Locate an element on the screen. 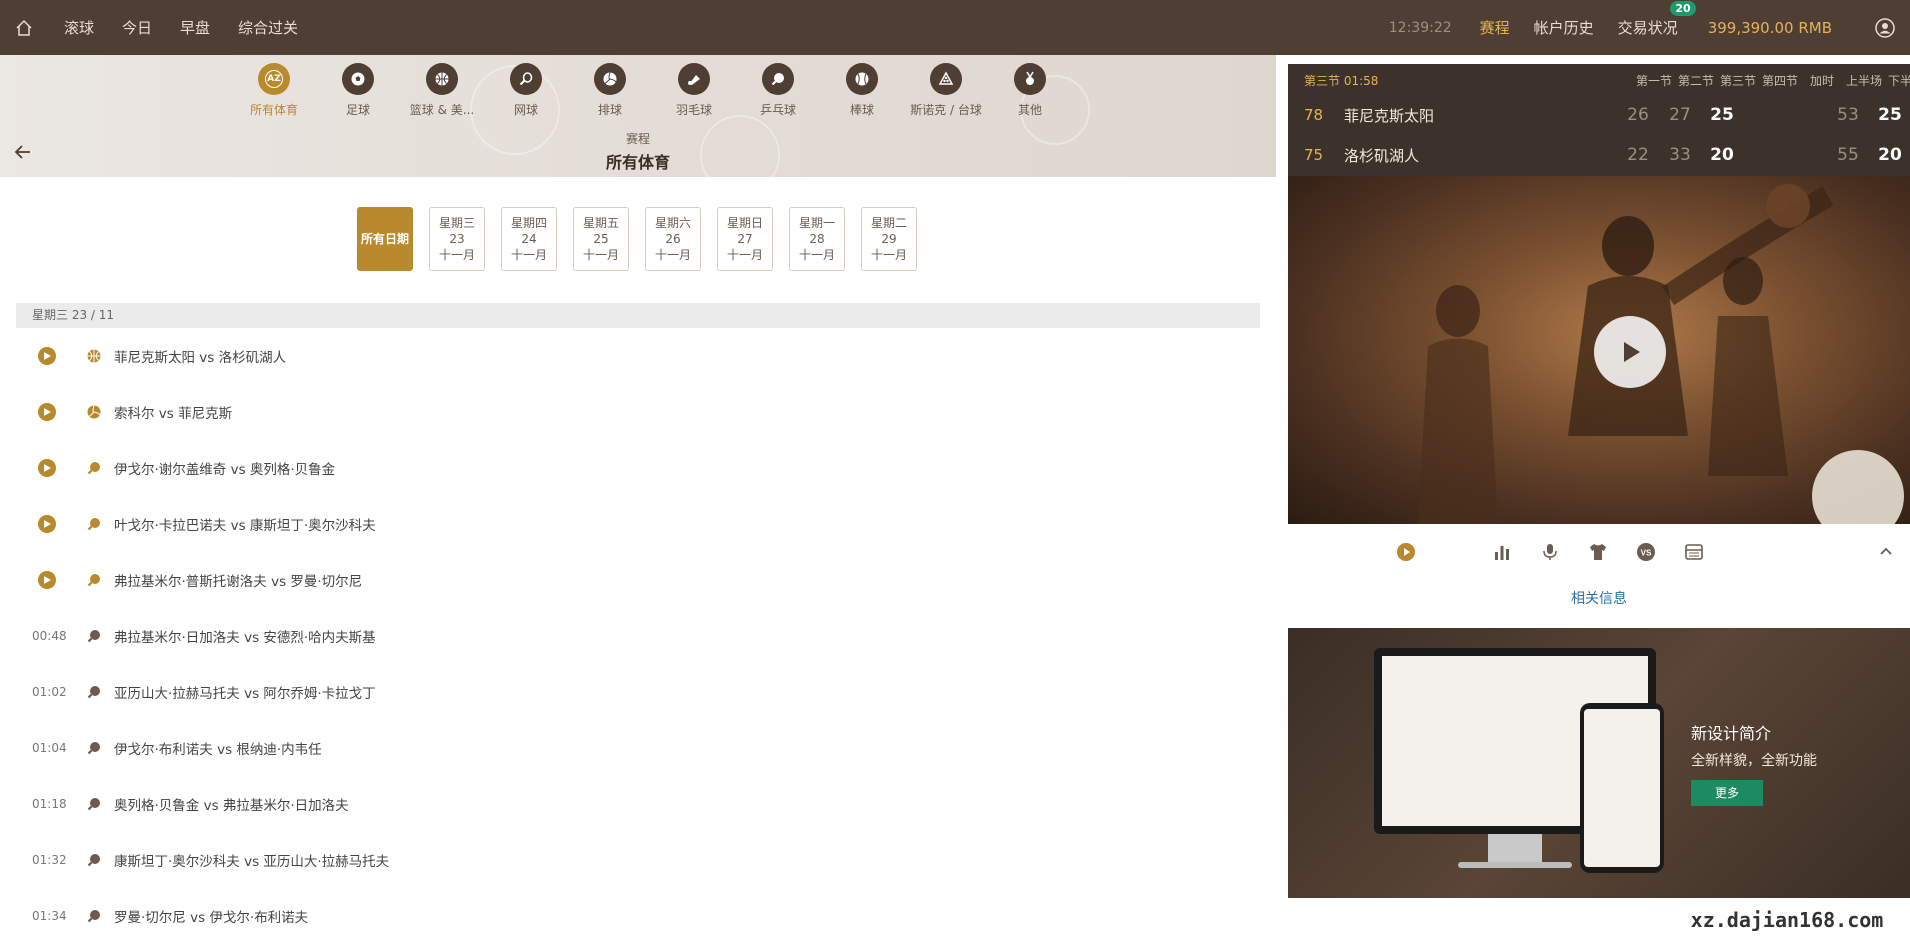  sport-volleyball: 排球 is located at coordinates (610, 90).